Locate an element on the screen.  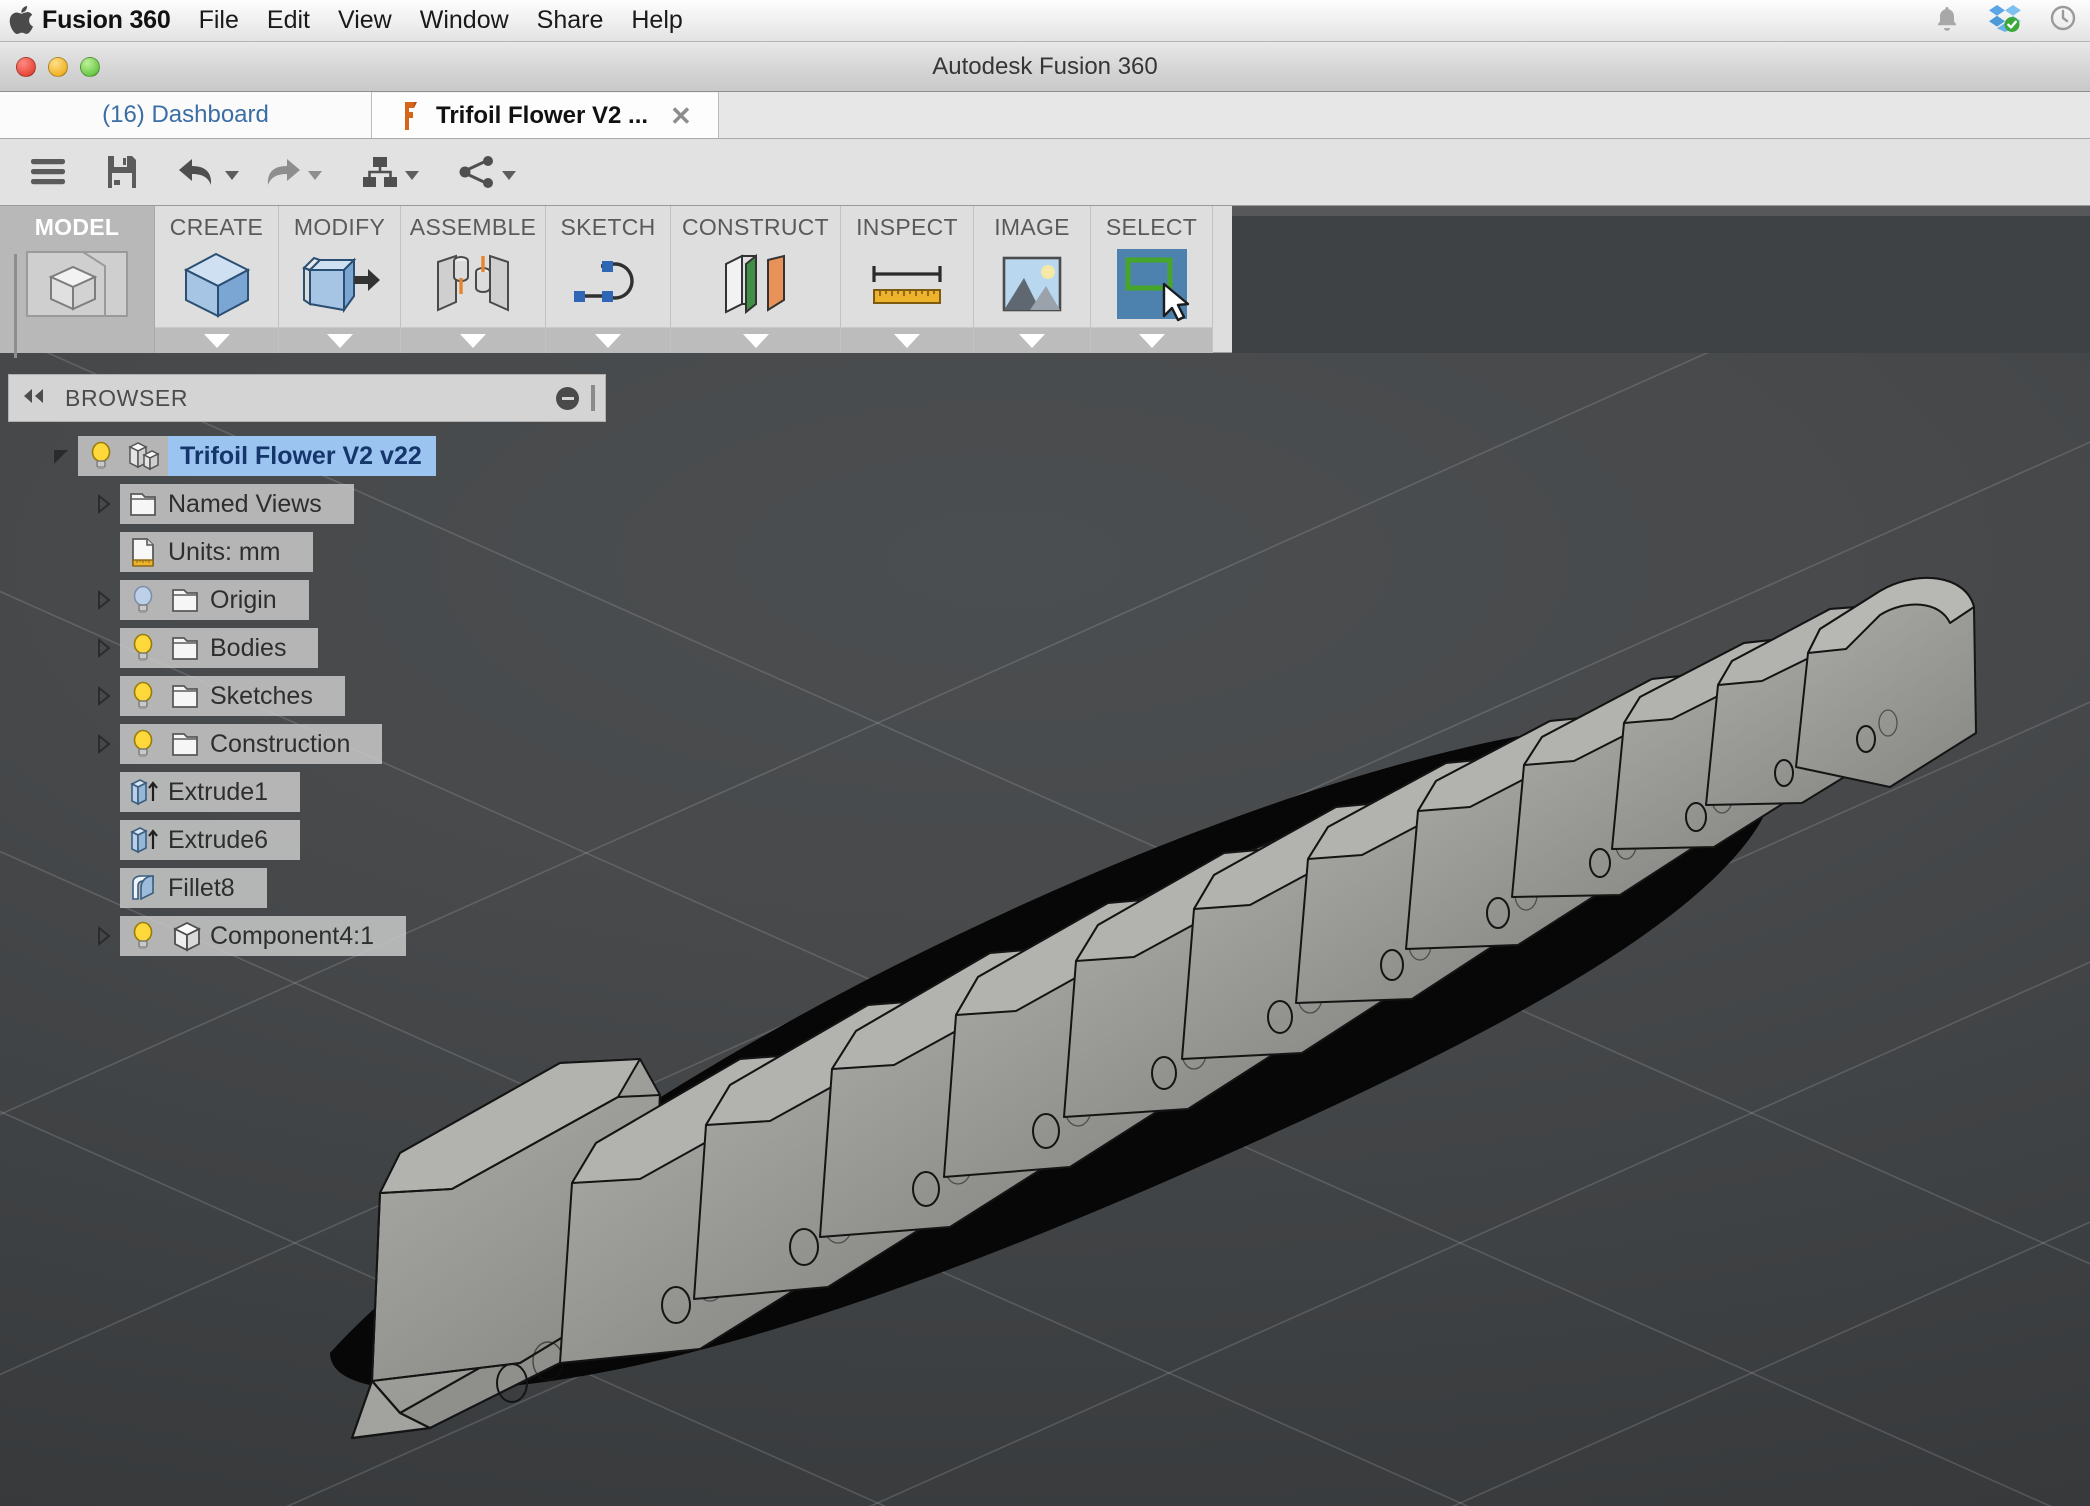
data-panel-button is located at coordinates (389, 172).